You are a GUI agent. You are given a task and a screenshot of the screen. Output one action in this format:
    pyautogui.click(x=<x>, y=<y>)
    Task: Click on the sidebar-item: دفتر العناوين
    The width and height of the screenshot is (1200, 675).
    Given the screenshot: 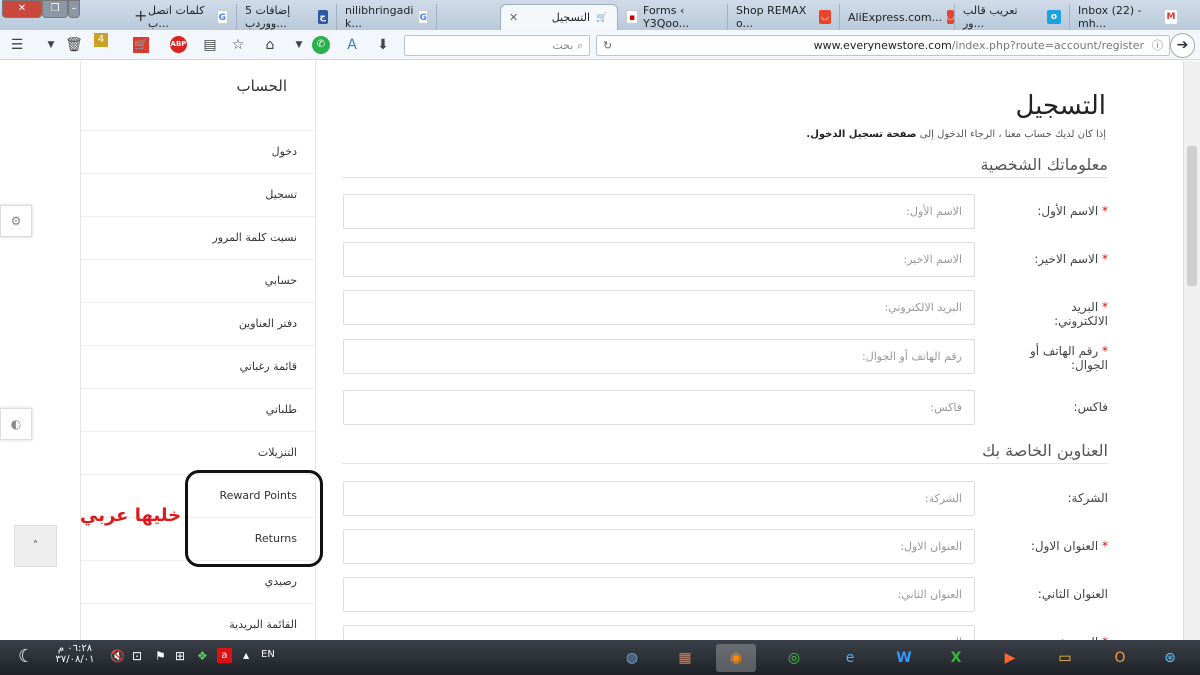 What is the action you would take?
    pyautogui.click(x=198, y=323)
    